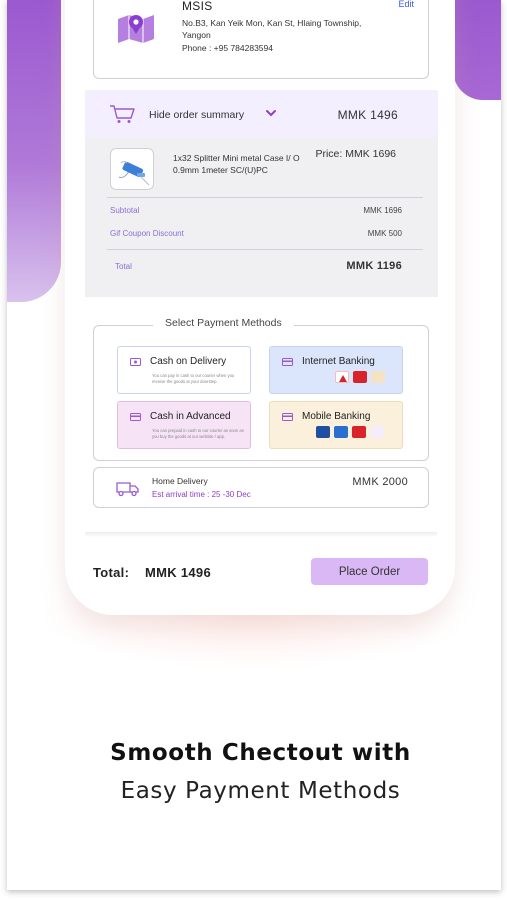 Image resolution: width=507 pixels, height=900 pixels. Describe the element at coordinates (127, 489) in the screenshot. I see `truck-icon` at that location.